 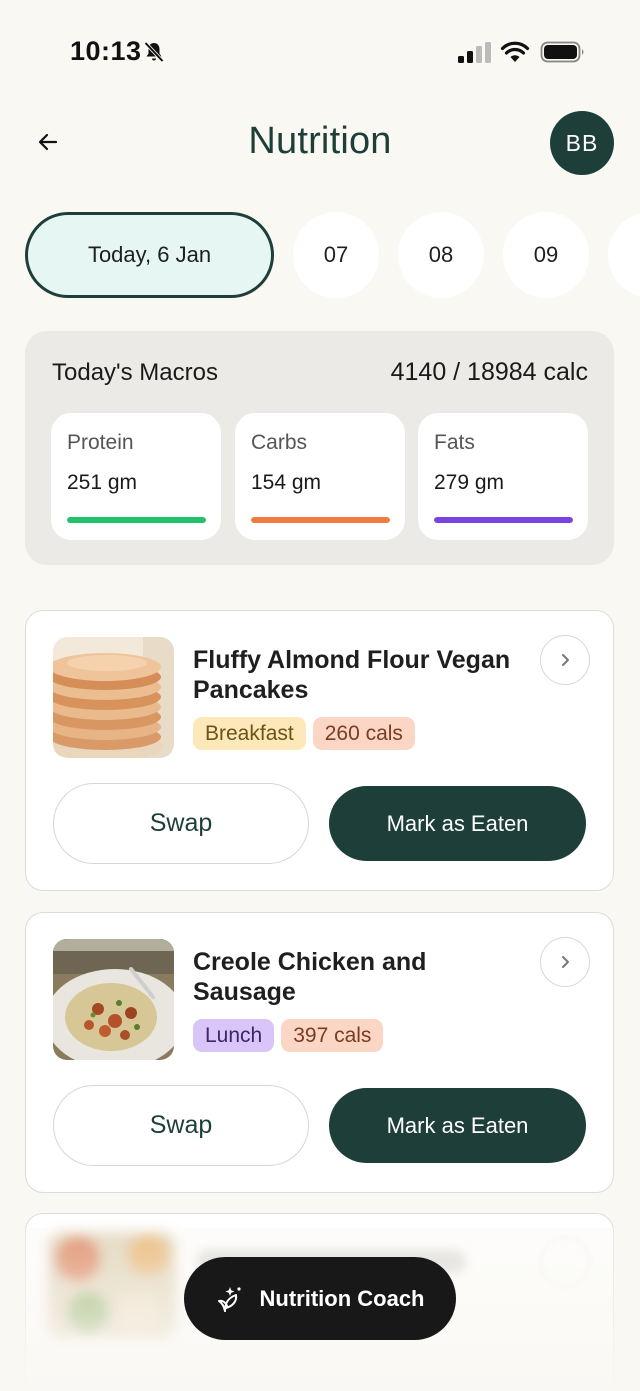 I want to click on bell-slash-icon, so click(x=154, y=52).